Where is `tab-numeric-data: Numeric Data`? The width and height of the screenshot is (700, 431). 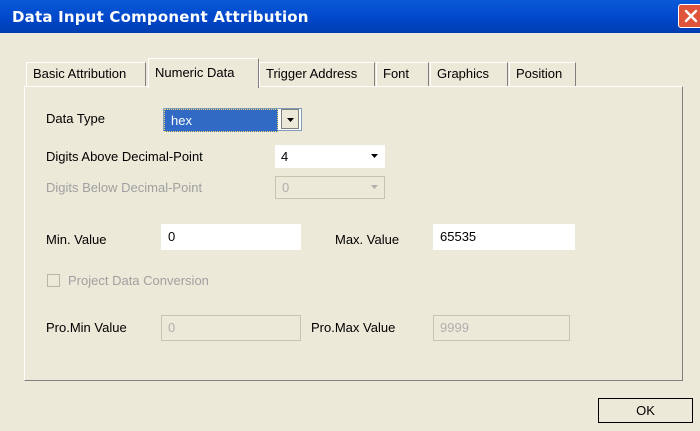
tab-numeric-data: Numeric Data is located at coordinates (203, 73).